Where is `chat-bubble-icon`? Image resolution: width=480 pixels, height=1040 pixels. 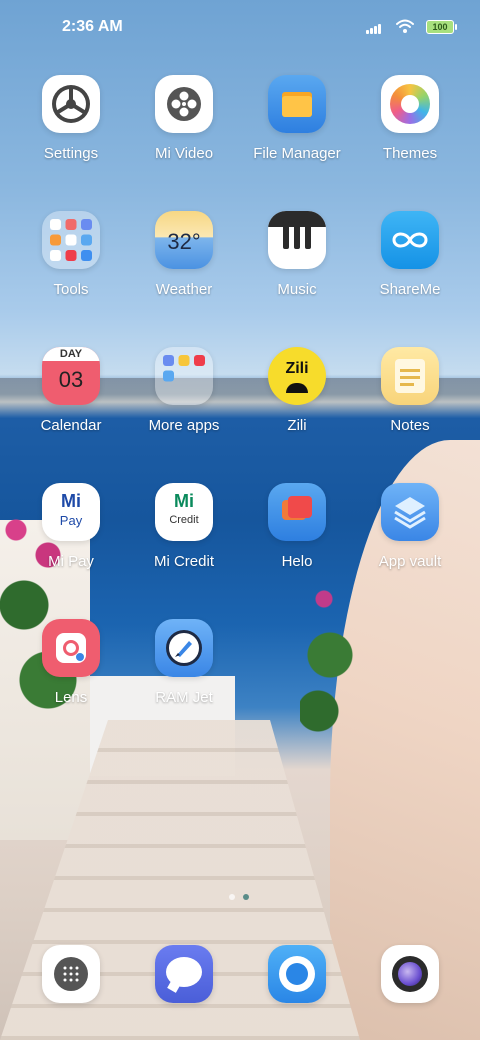
chat-bubble-icon is located at coordinates (297, 512).